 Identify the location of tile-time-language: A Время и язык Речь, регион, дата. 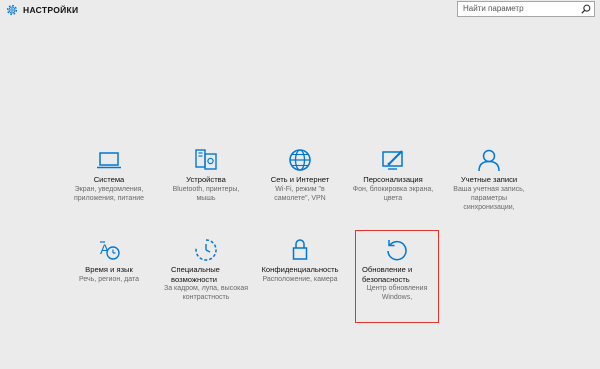
(109, 261).